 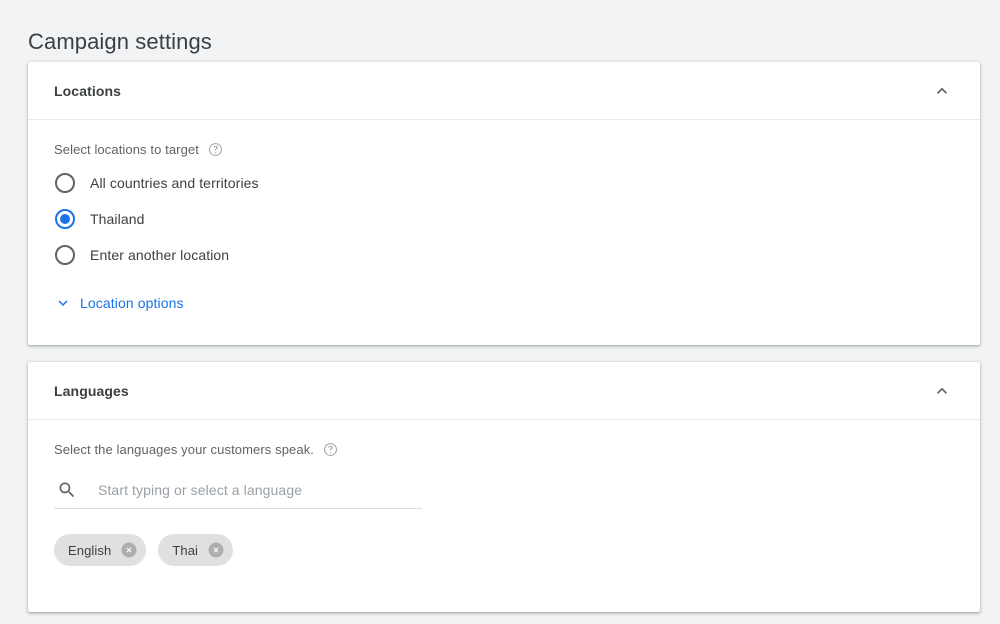 What do you see at coordinates (248, 490) in the screenshot?
I see `language-search-input` at bounding box center [248, 490].